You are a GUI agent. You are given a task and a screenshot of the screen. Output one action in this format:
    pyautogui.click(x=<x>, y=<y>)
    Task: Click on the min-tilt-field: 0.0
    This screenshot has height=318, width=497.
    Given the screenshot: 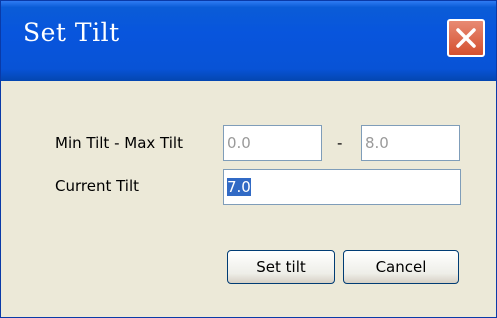 What is the action you would take?
    pyautogui.click(x=272, y=143)
    